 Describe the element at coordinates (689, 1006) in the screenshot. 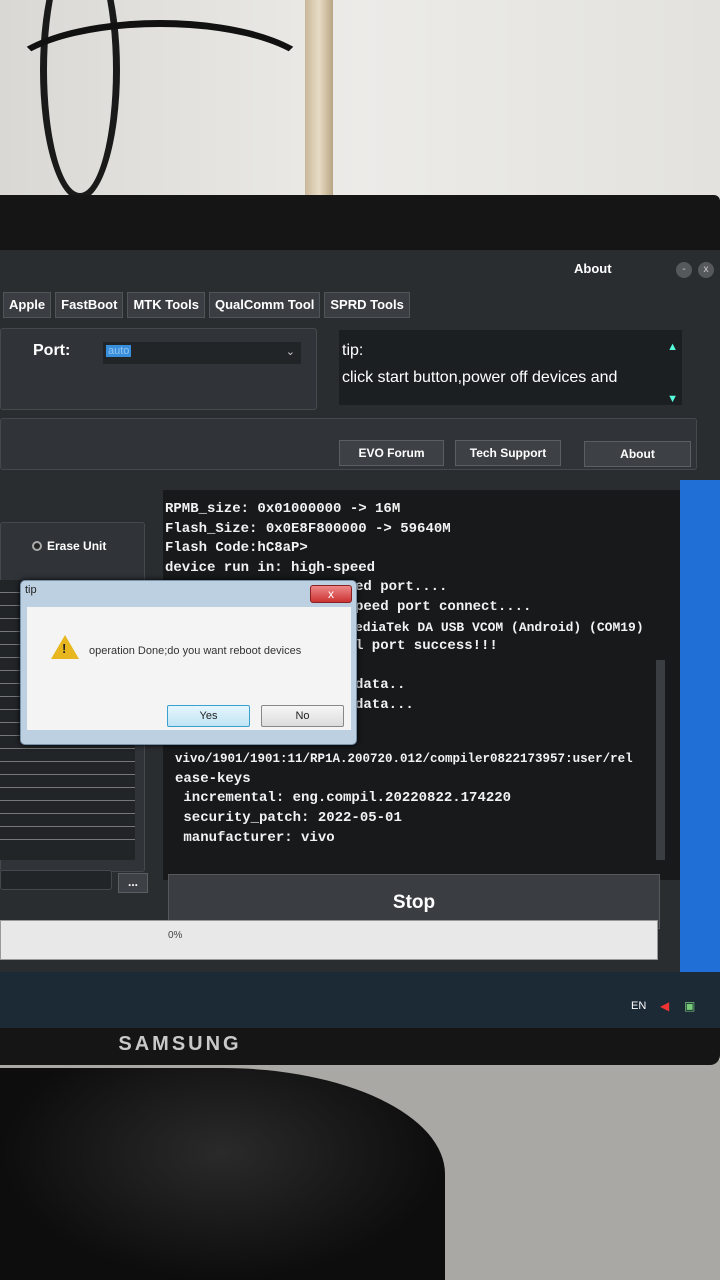

I see `network-icon: ▣` at that location.